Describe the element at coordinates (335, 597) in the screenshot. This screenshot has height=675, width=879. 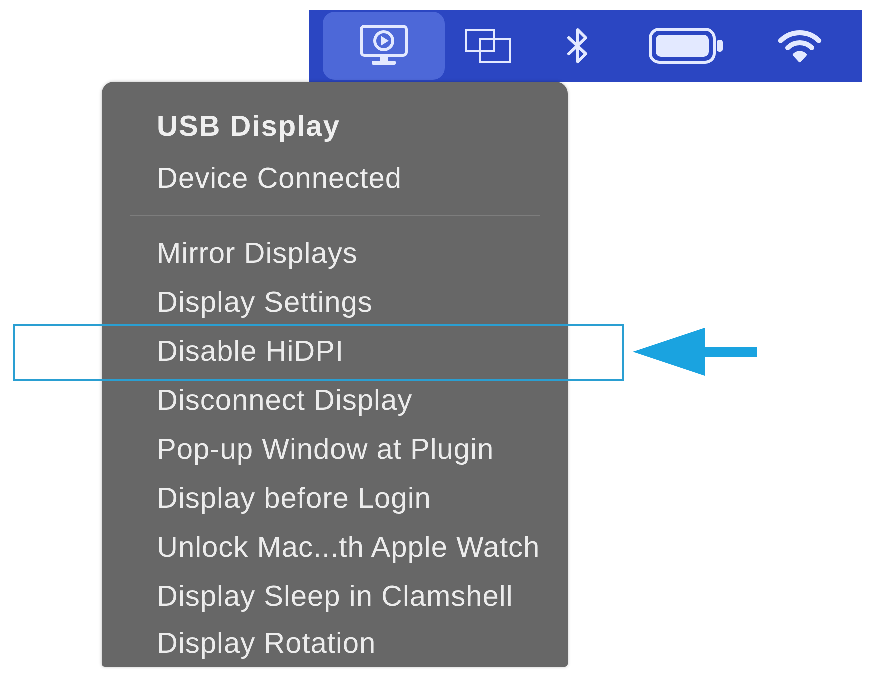
I see `menu-item: Display Sleep in Clamshell` at that location.